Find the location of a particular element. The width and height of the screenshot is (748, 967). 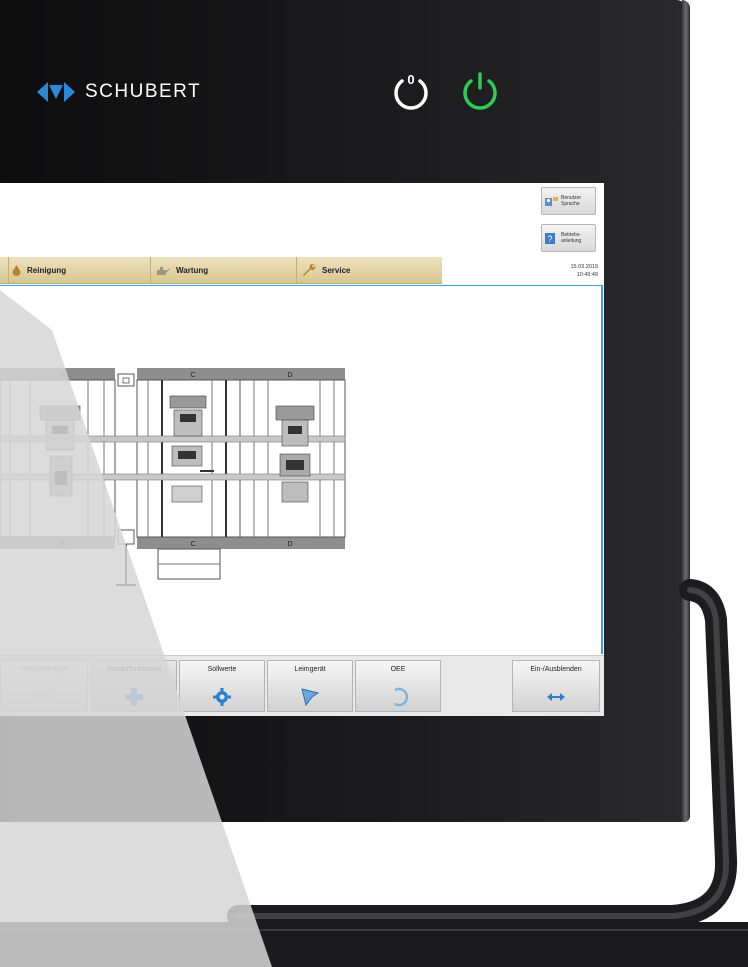

power-on-icon is located at coordinates (480, 92).